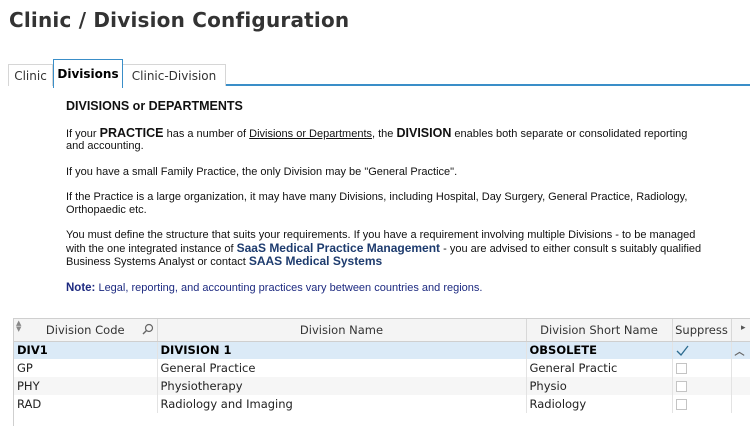  Describe the element at coordinates (148, 329) in the screenshot. I see `search-icon` at that location.